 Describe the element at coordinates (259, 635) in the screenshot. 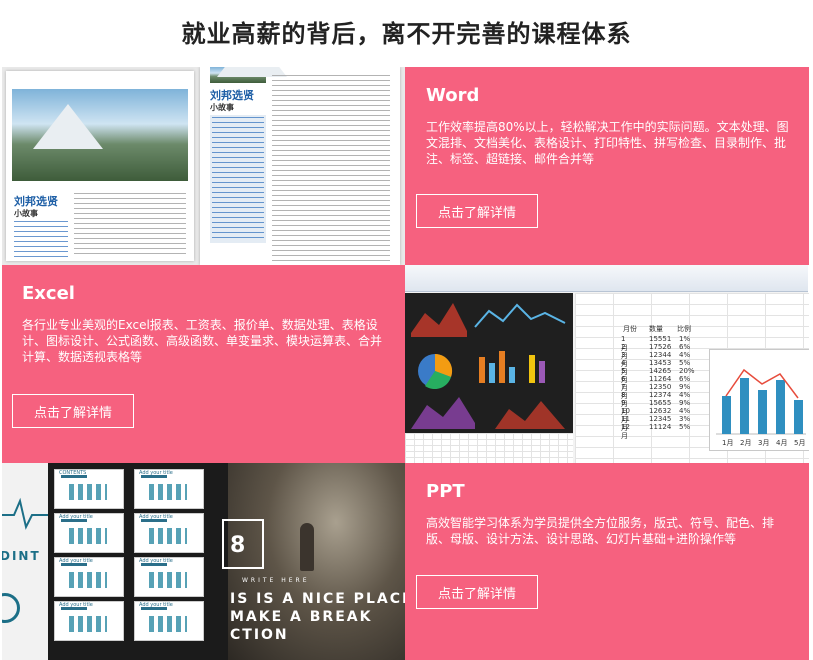

I see `slide-text-line3: CTION` at that location.